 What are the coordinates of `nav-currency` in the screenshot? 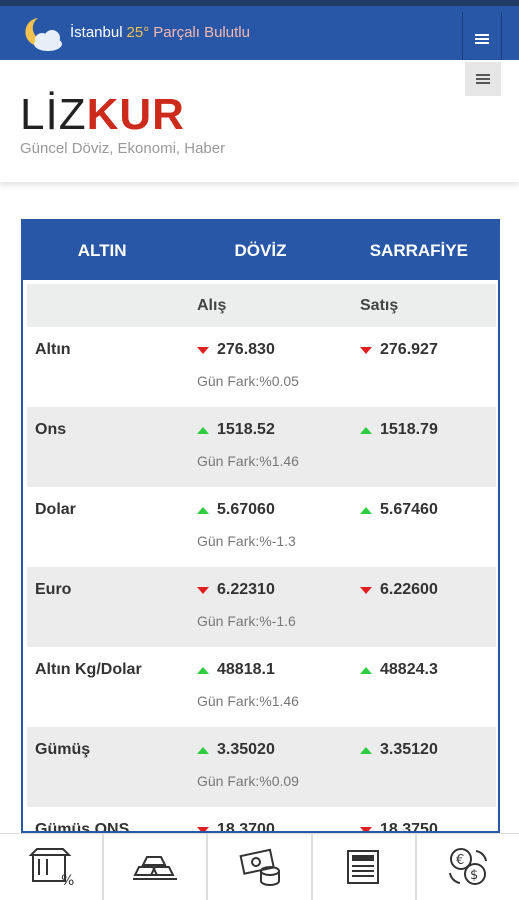 It's located at (260, 867).